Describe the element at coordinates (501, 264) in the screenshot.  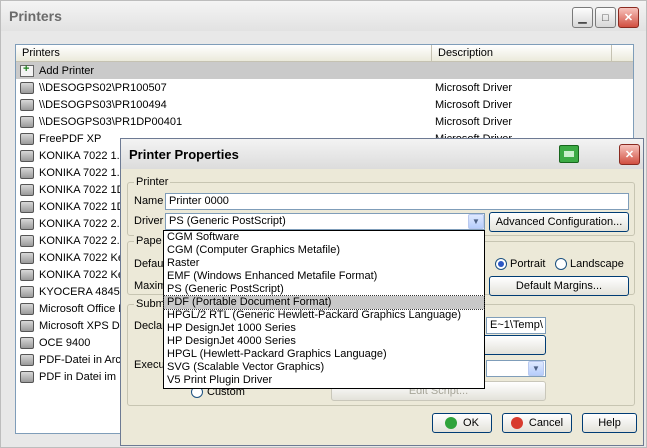
I see `portrait-radio` at that location.